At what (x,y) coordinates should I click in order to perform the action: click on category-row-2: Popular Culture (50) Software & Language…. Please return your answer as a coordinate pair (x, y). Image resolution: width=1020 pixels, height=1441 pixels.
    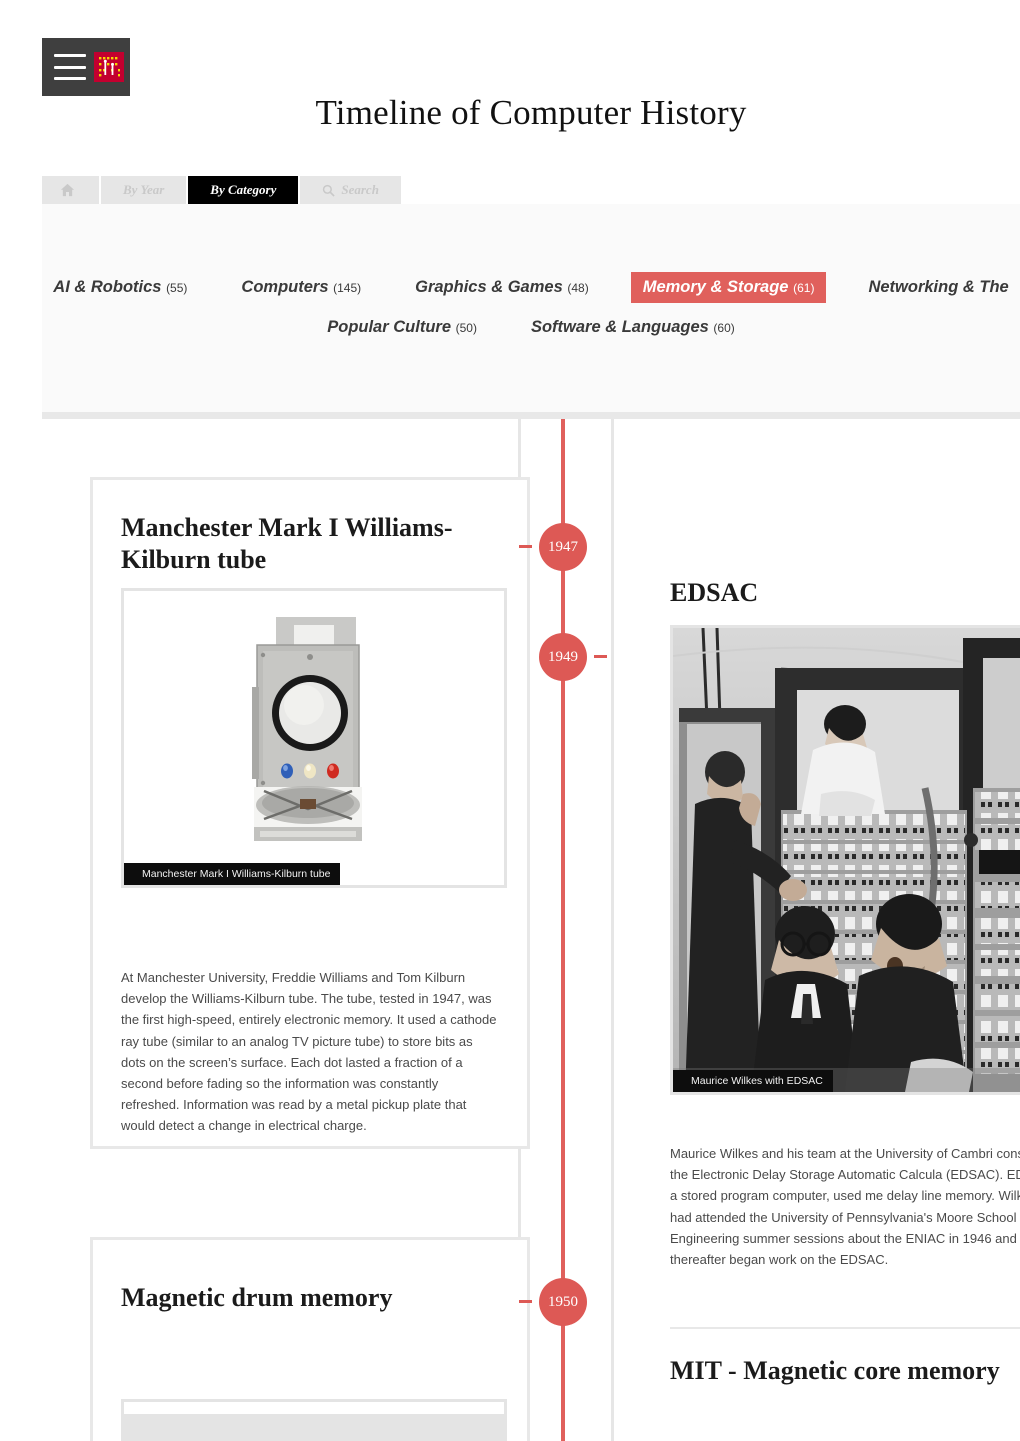
    Looking at the image, I should click on (531, 327).